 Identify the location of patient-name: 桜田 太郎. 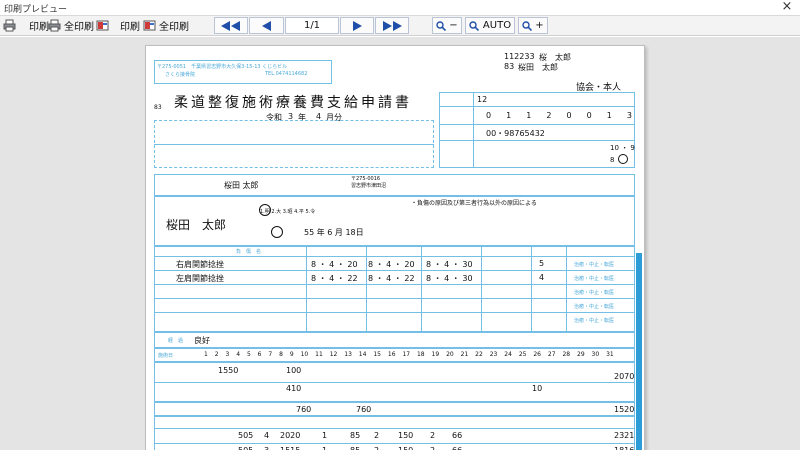
(196, 225).